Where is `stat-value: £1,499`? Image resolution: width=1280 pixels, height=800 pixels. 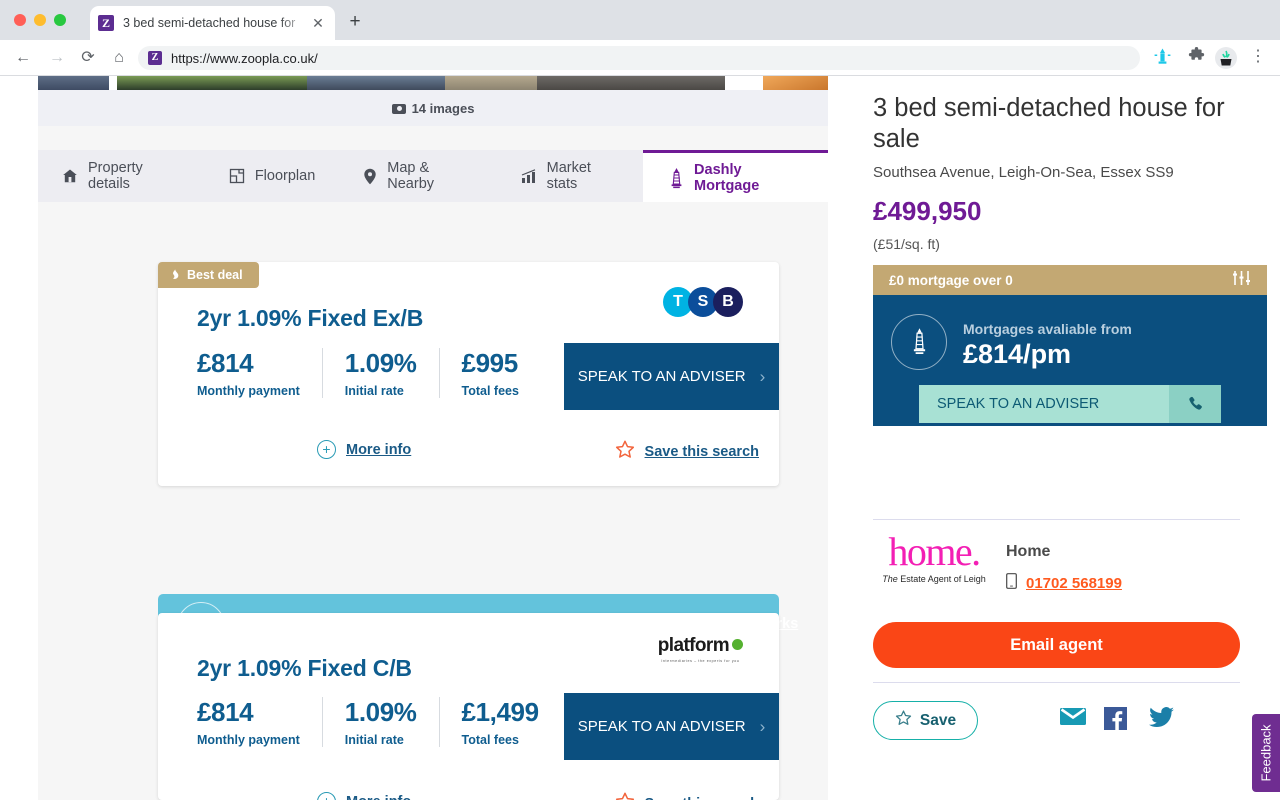 stat-value: £1,499 is located at coordinates (500, 712).